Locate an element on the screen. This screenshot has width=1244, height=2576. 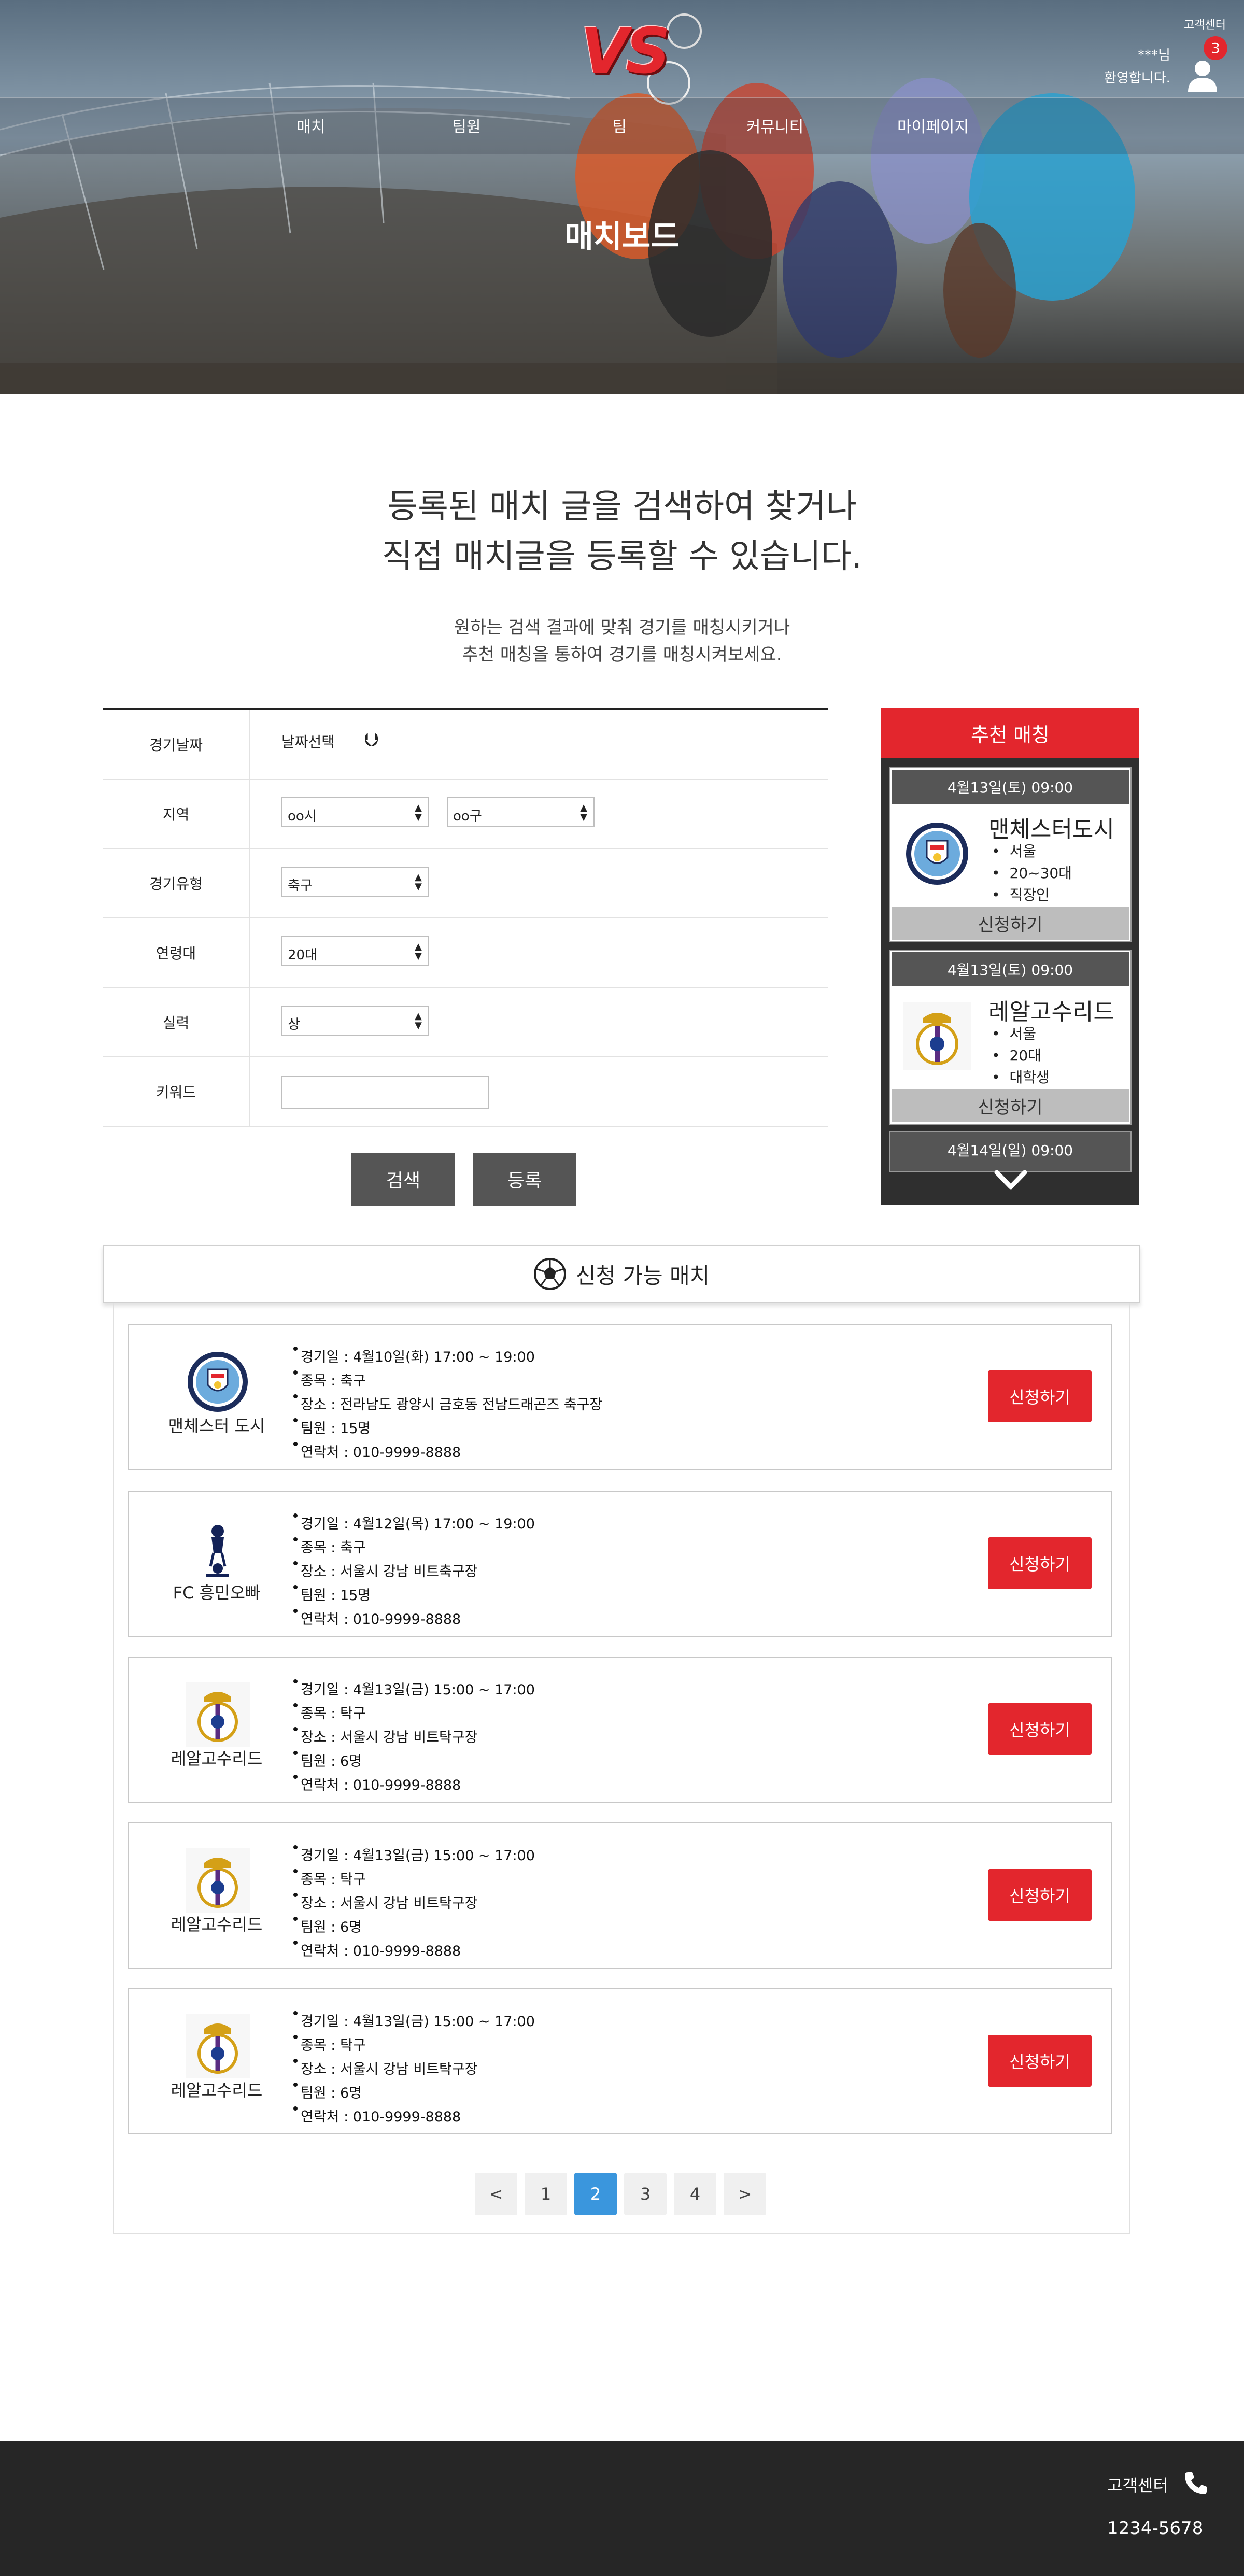
keyword-label: 키워드 is located at coordinates (176, 1091).